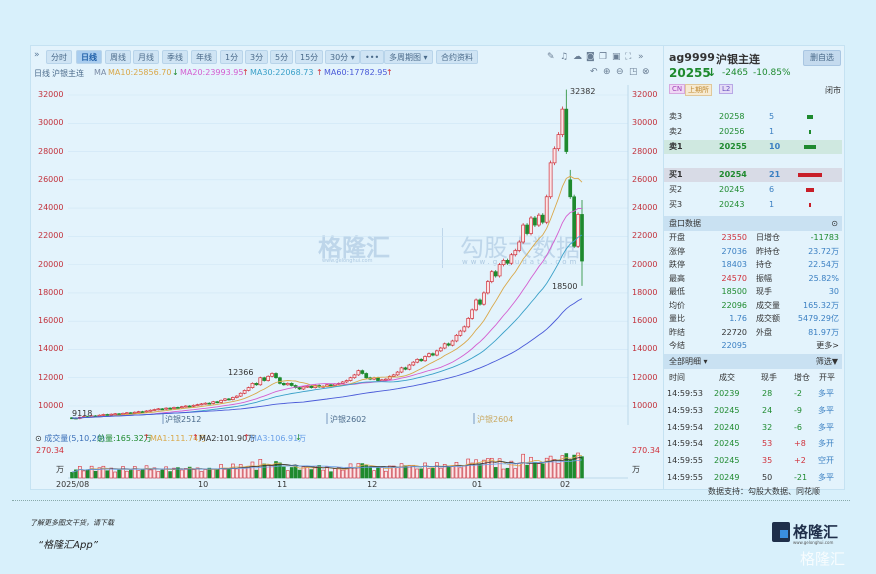 The height and width of the screenshot is (574, 876). Describe the element at coordinates (676, 116) in the screenshot. I see `orderbook-level: 卖3` at that location.